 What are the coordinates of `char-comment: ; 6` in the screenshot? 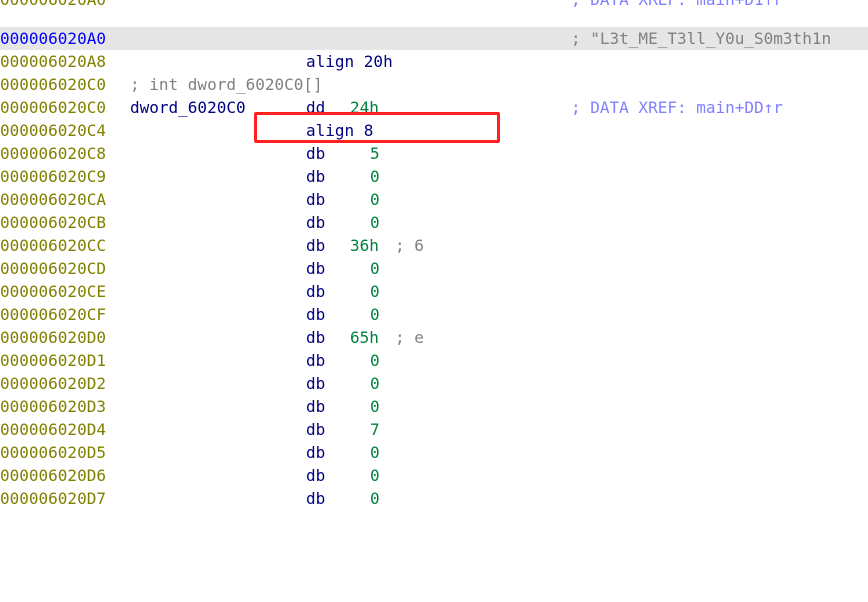 It's located at (409, 245).